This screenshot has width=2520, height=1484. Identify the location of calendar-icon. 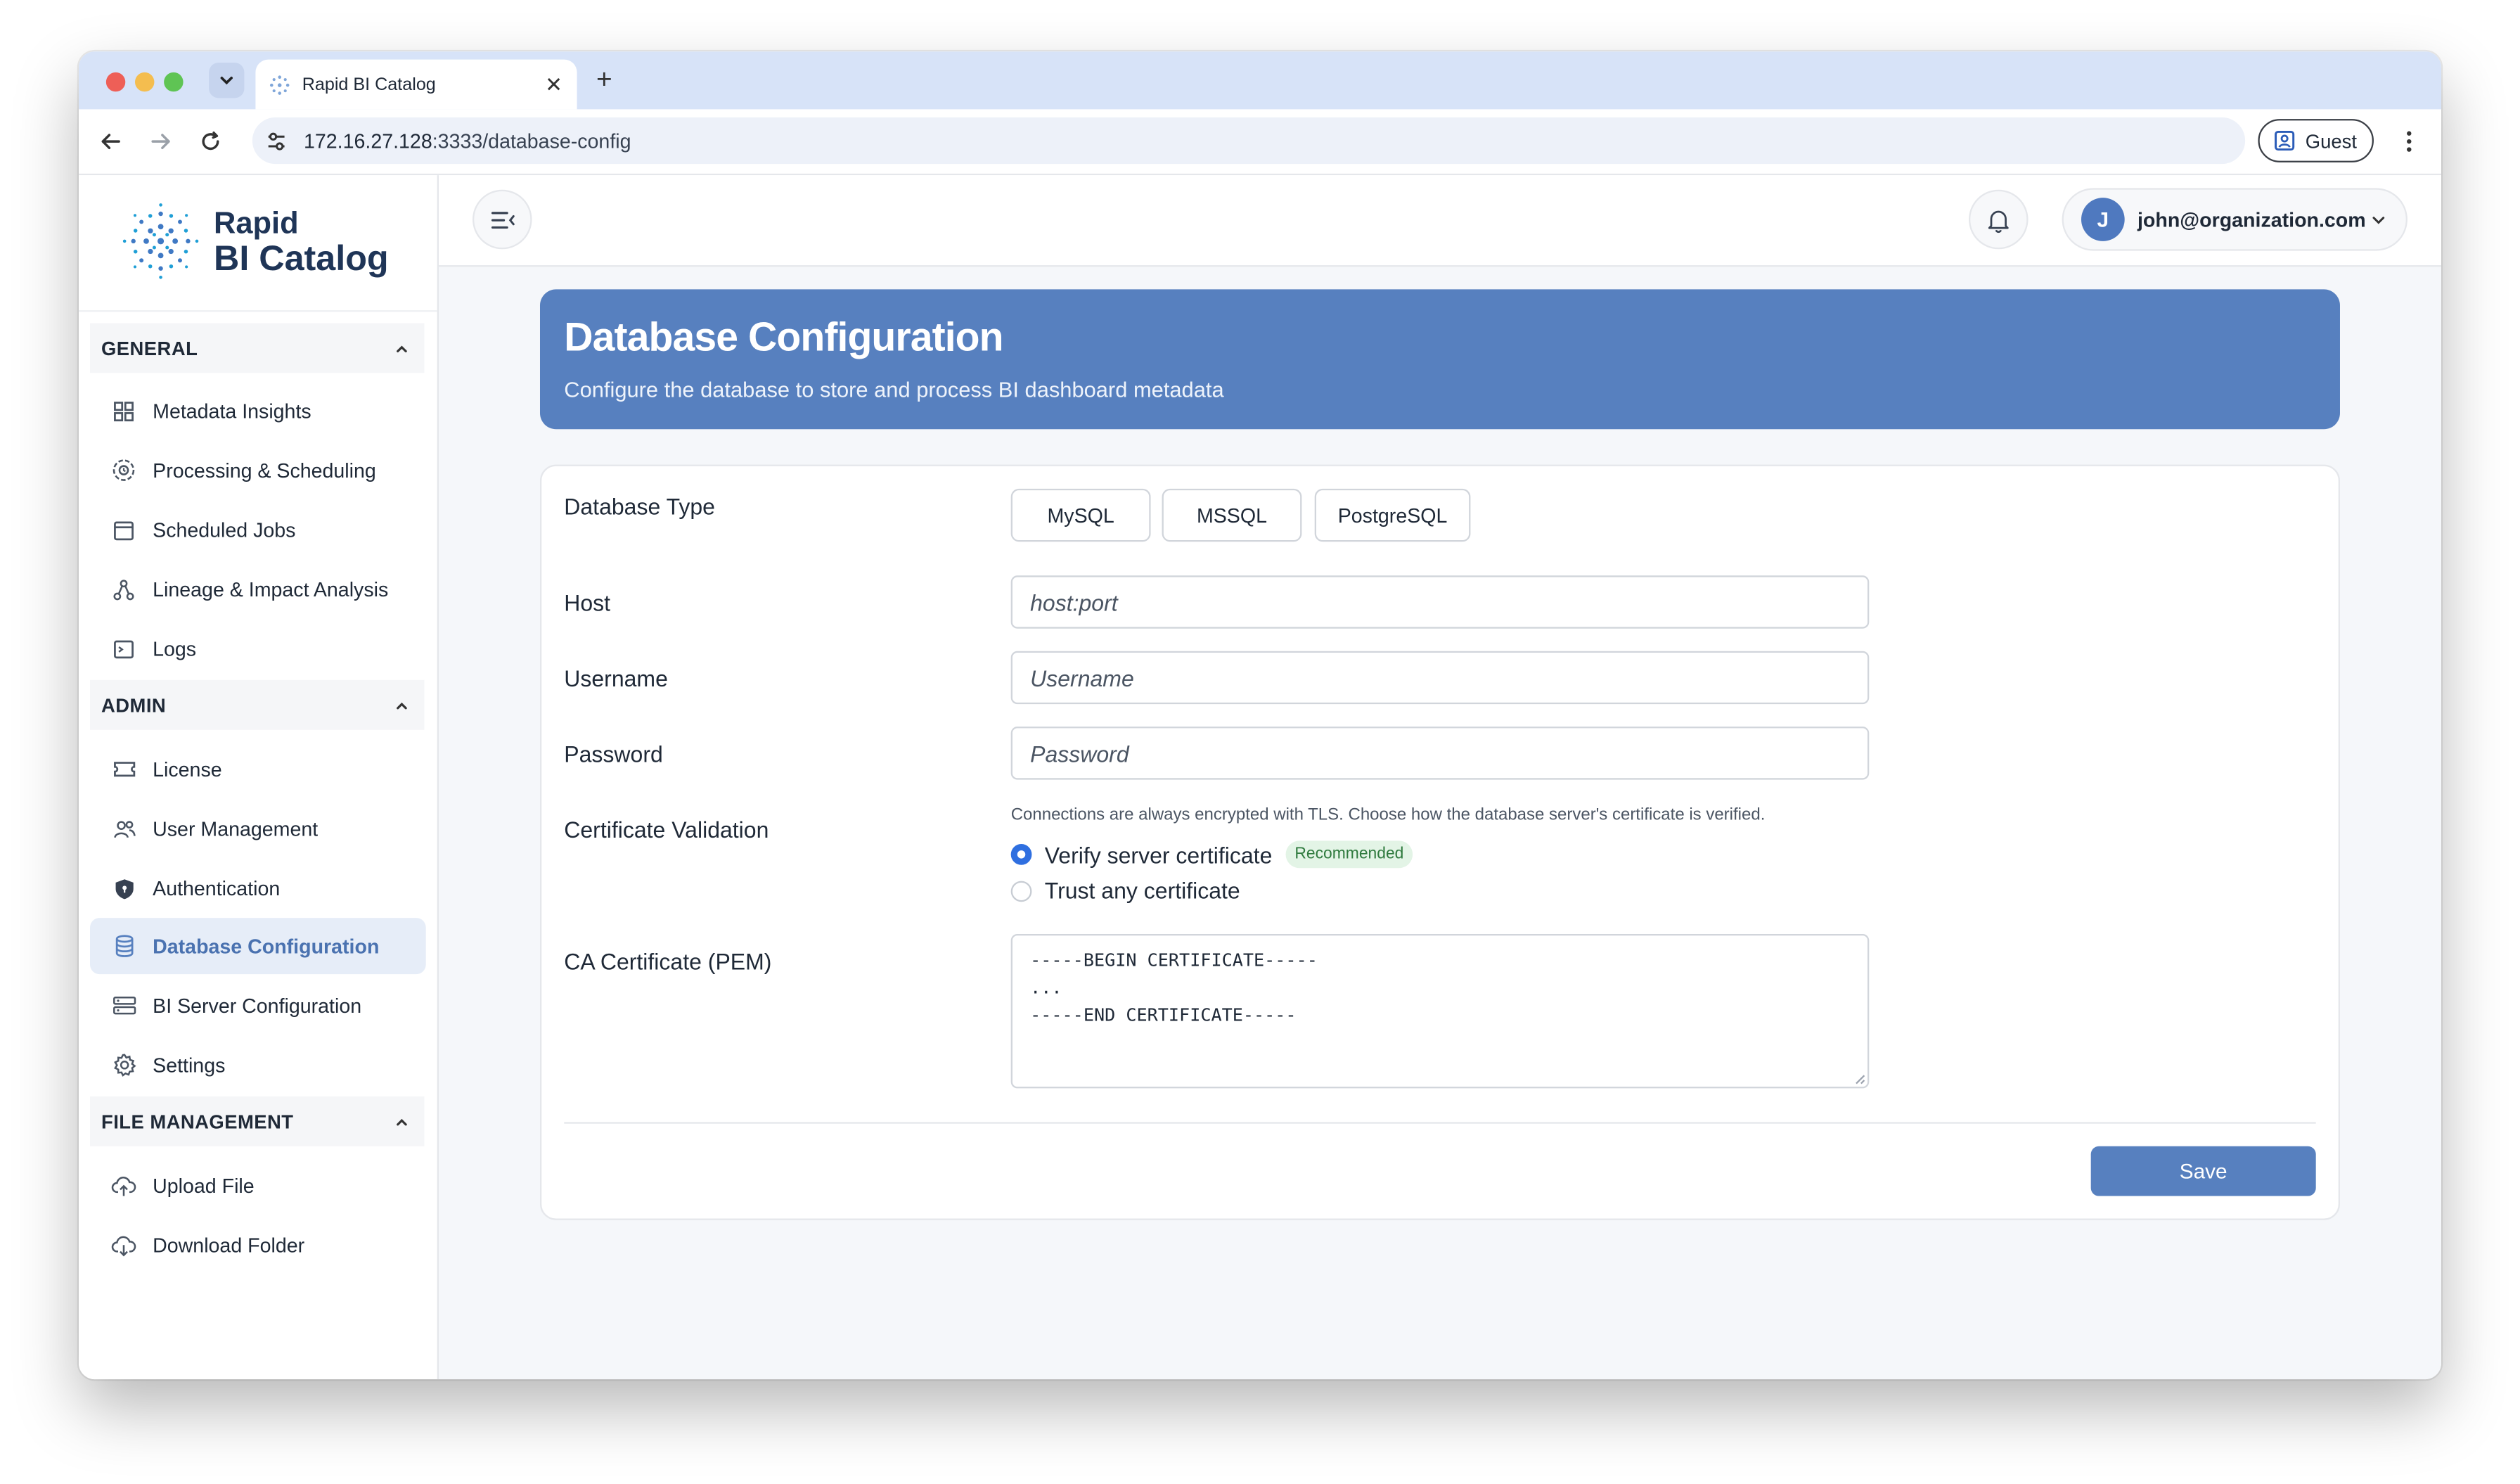
(124, 530).